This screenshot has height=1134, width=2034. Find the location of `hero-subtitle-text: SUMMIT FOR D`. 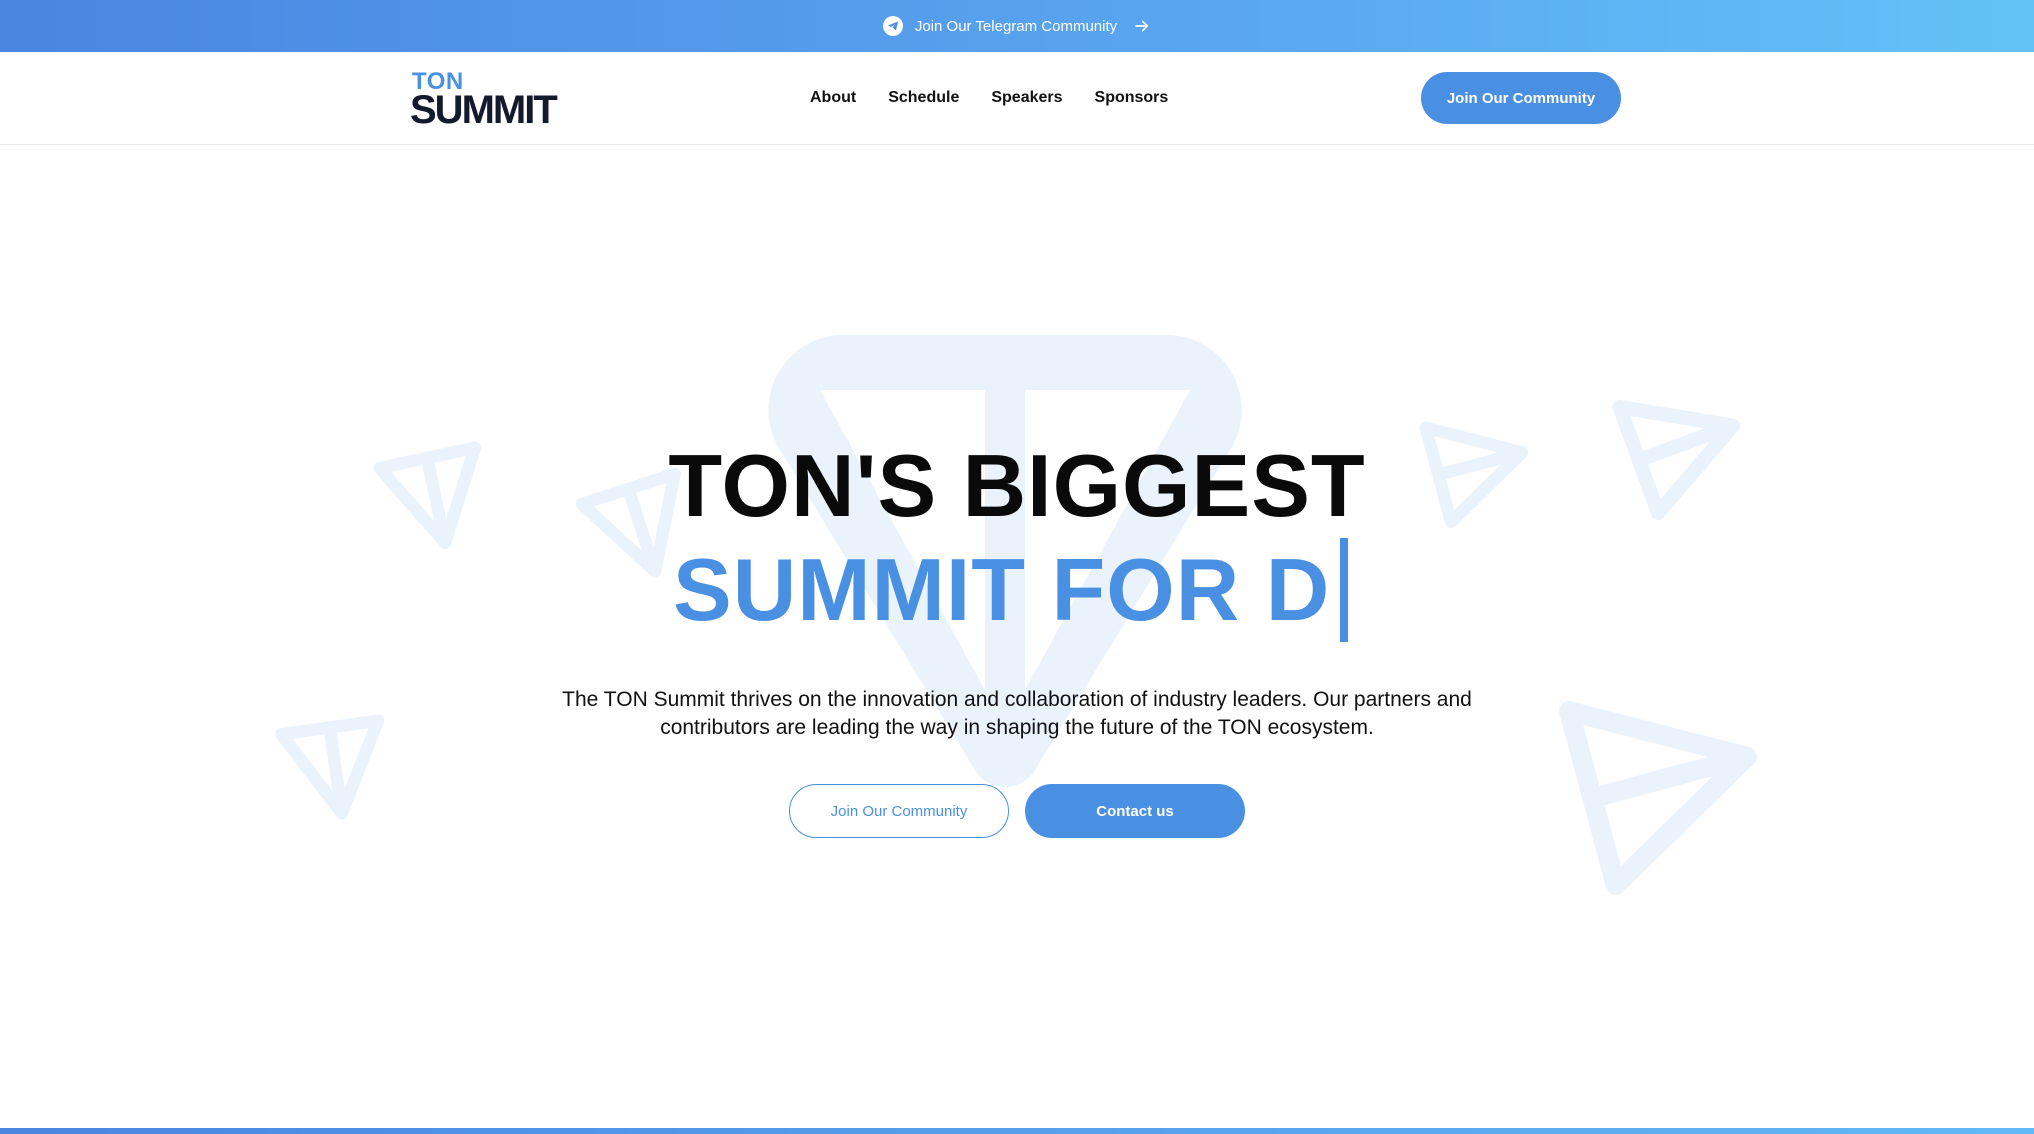

hero-subtitle-text: SUMMIT FOR D is located at coordinates (1002, 589).